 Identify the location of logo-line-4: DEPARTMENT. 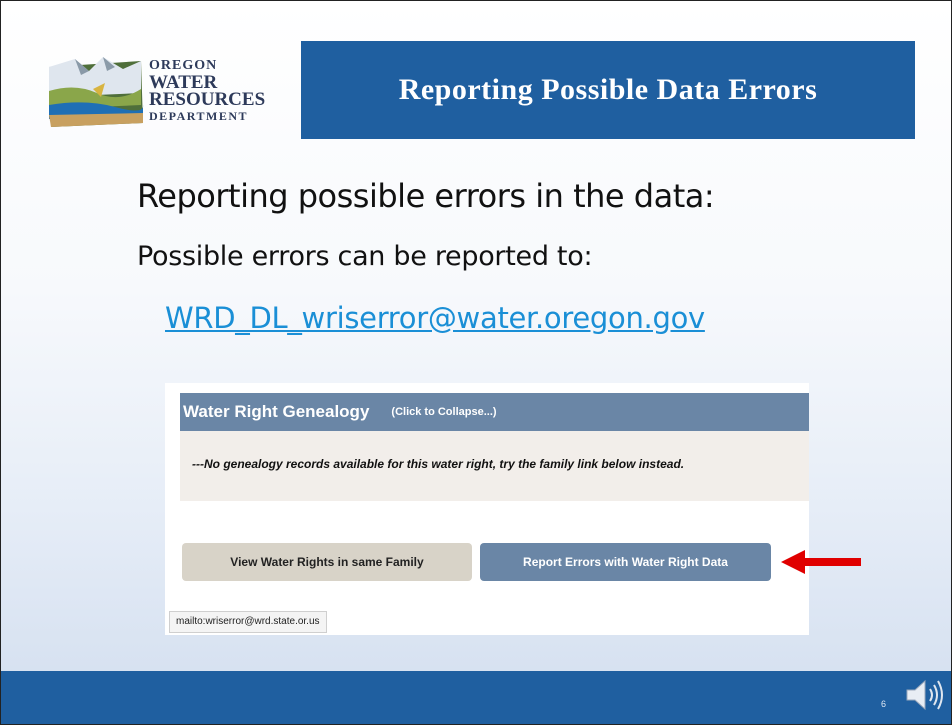
(199, 116).